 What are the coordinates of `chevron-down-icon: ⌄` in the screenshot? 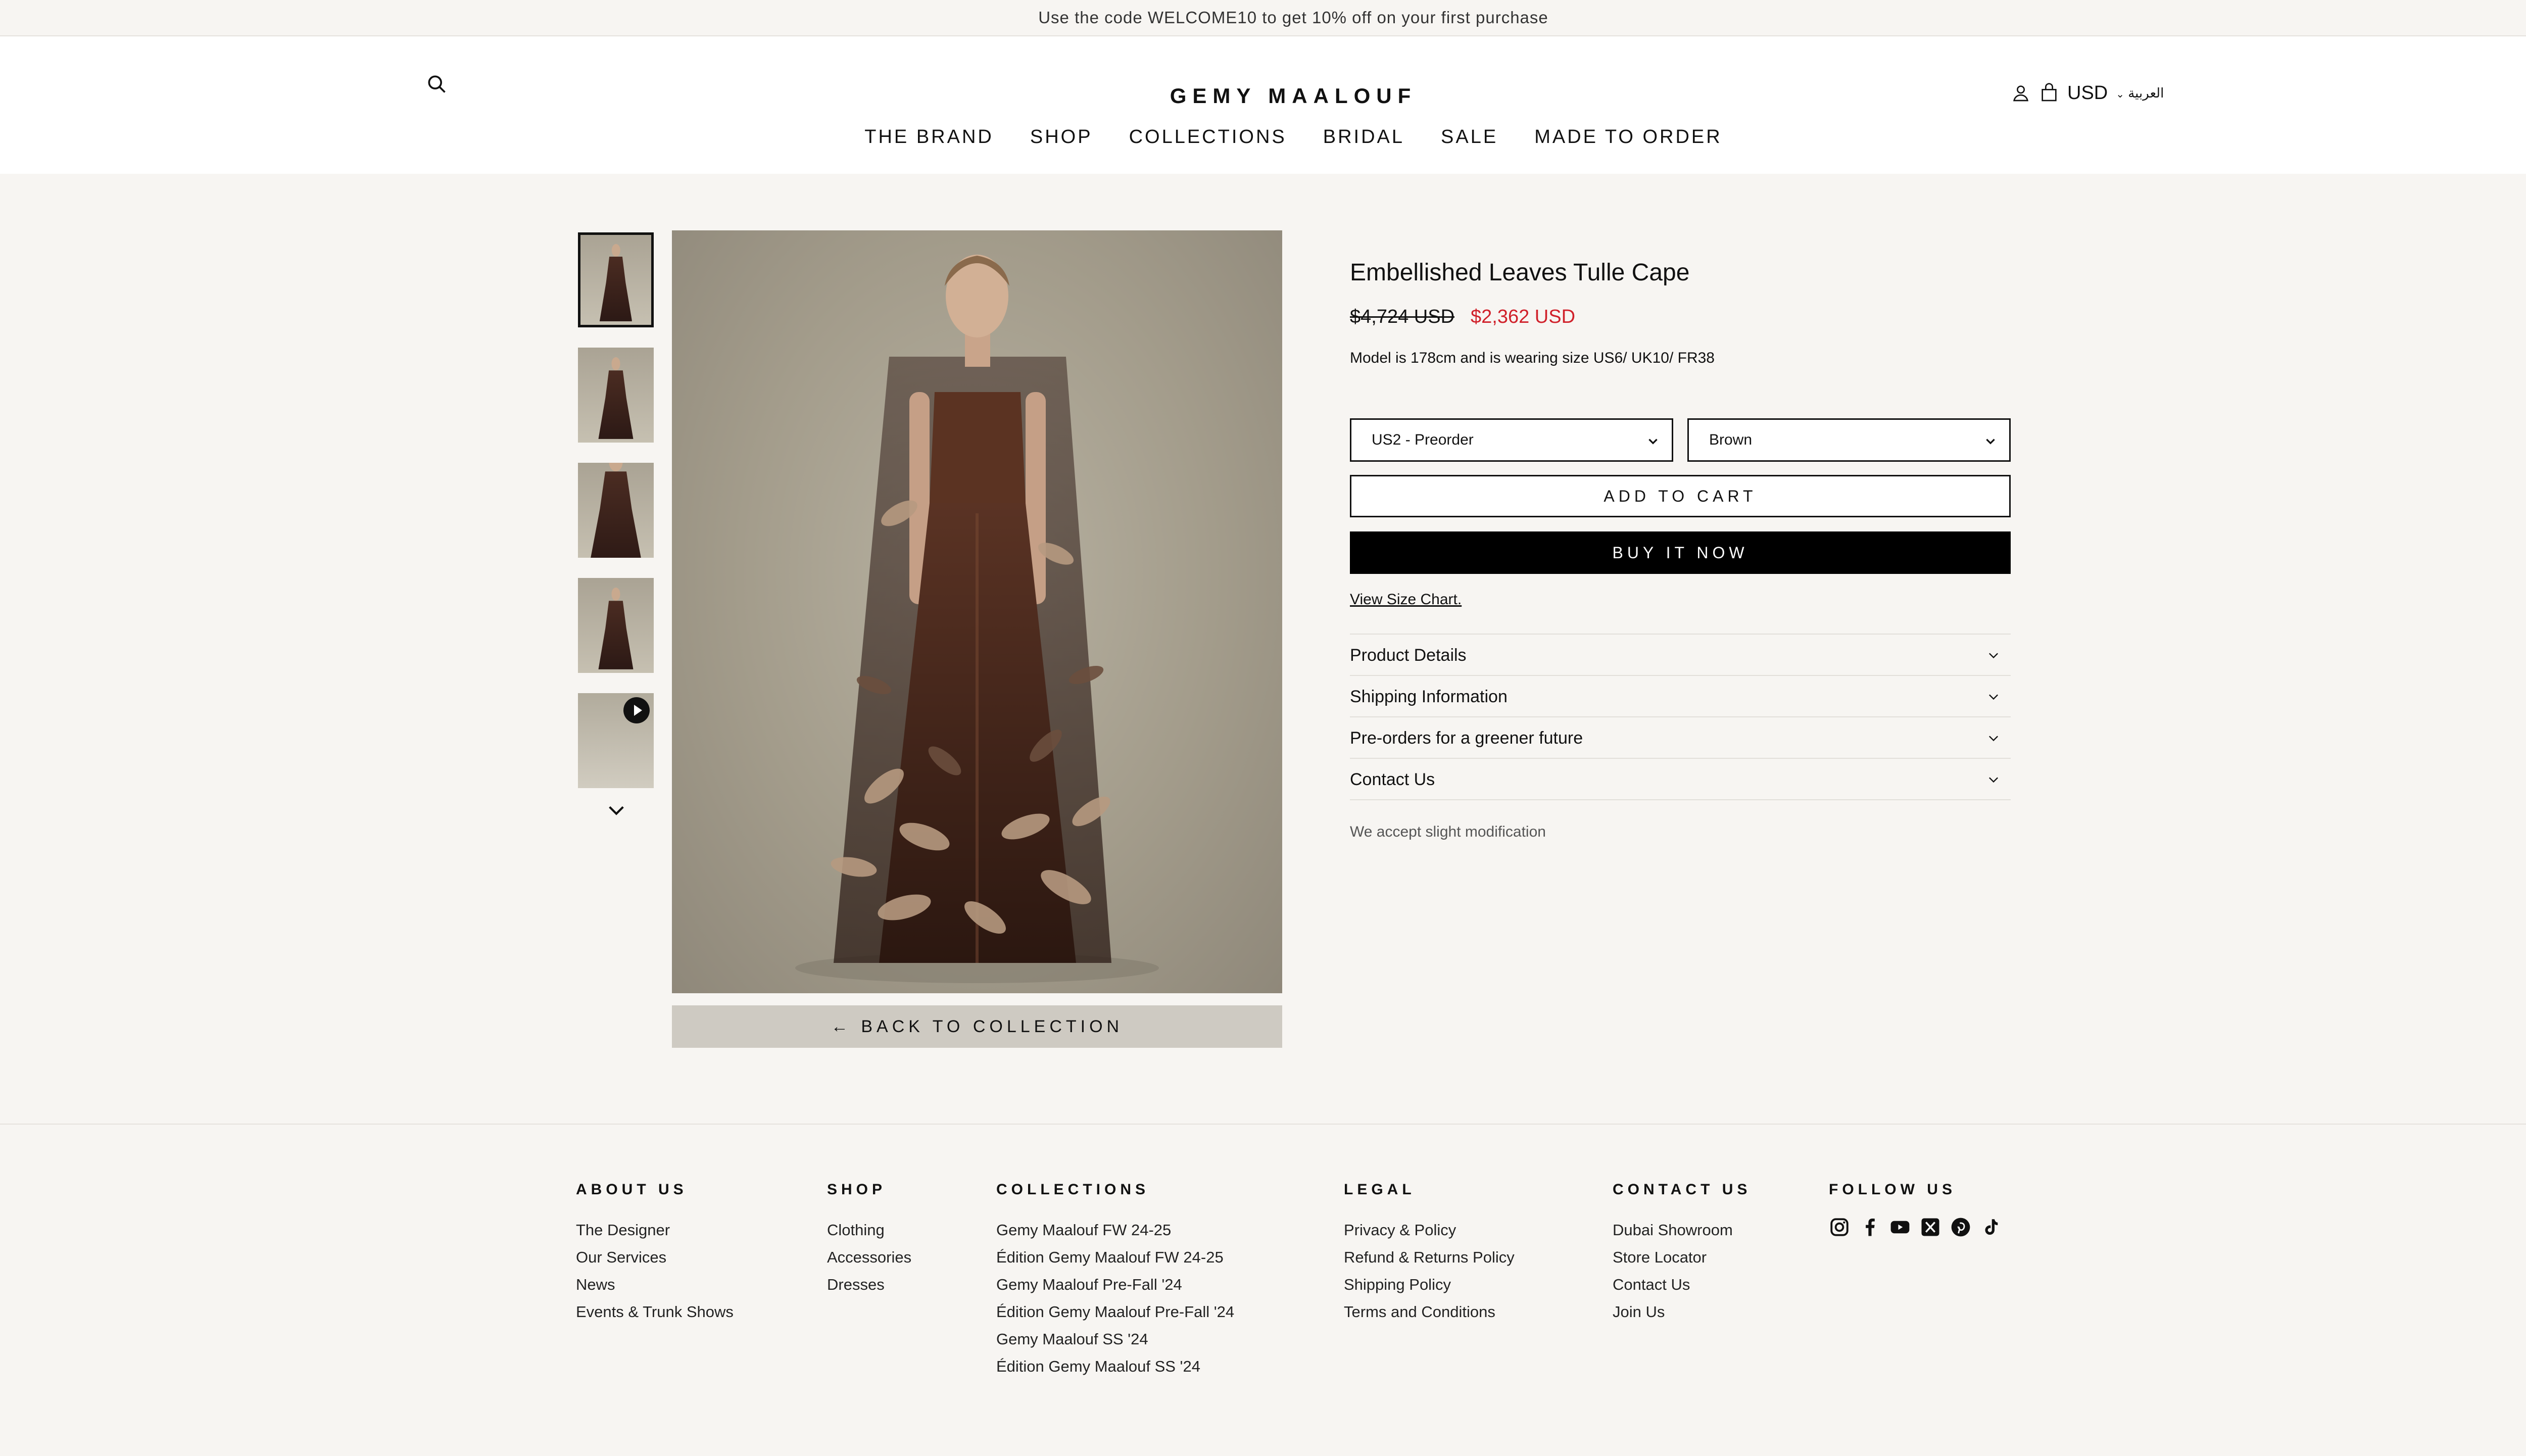 It's located at (2120, 94).